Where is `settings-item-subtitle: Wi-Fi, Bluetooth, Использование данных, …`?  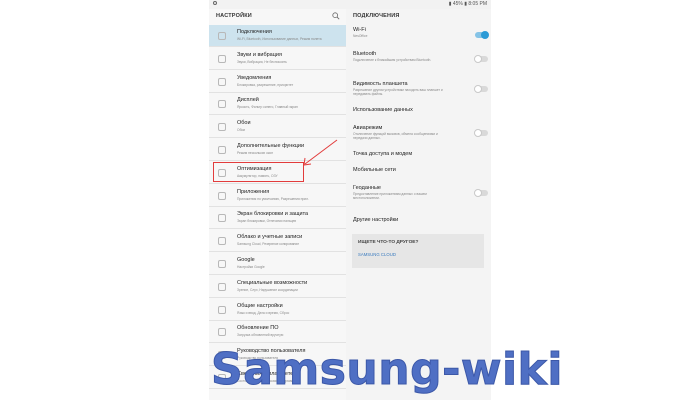 settings-item-subtitle: Wi-Fi, Bluetooth, Использование данных, … is located at coordinates (279, 39).